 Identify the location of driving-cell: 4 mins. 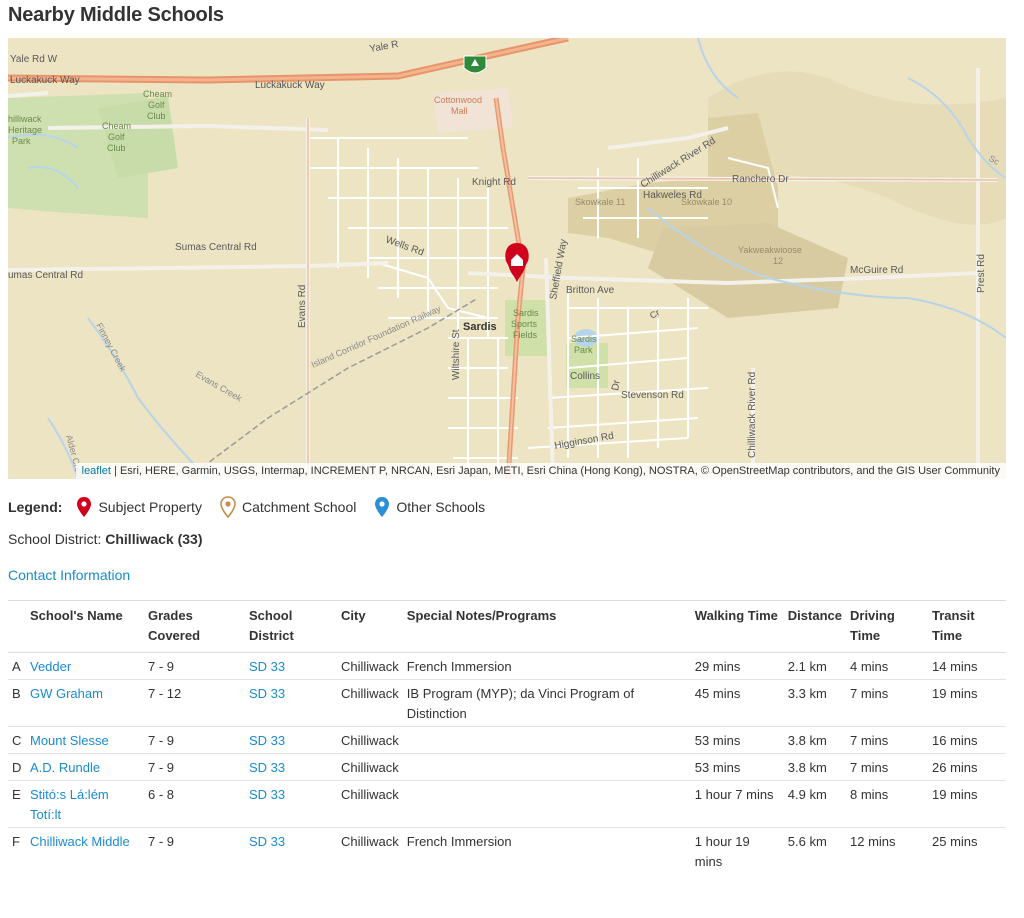
(887, 666).